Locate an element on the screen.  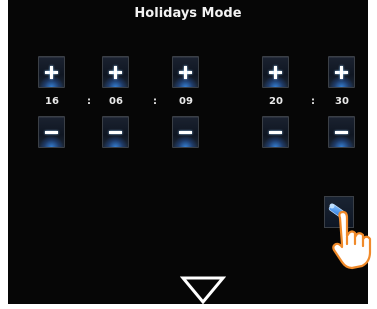
minutes-increment-button is located at coordinates (341, 72).